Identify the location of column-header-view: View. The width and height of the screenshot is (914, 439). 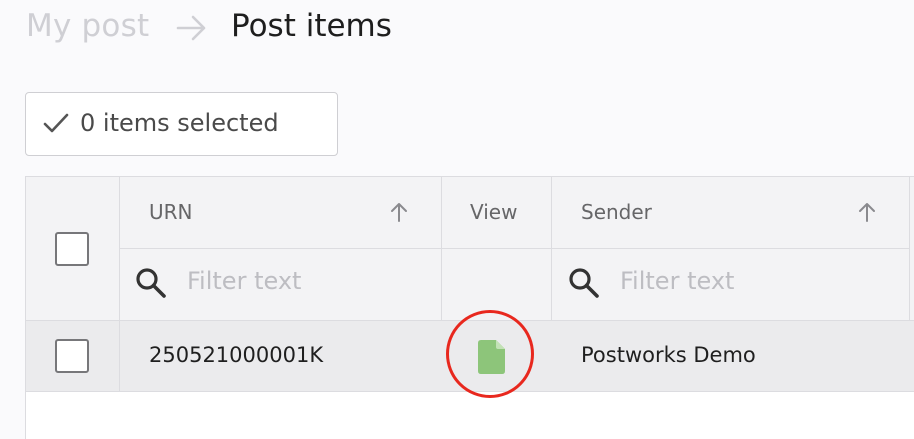
(493, 212).